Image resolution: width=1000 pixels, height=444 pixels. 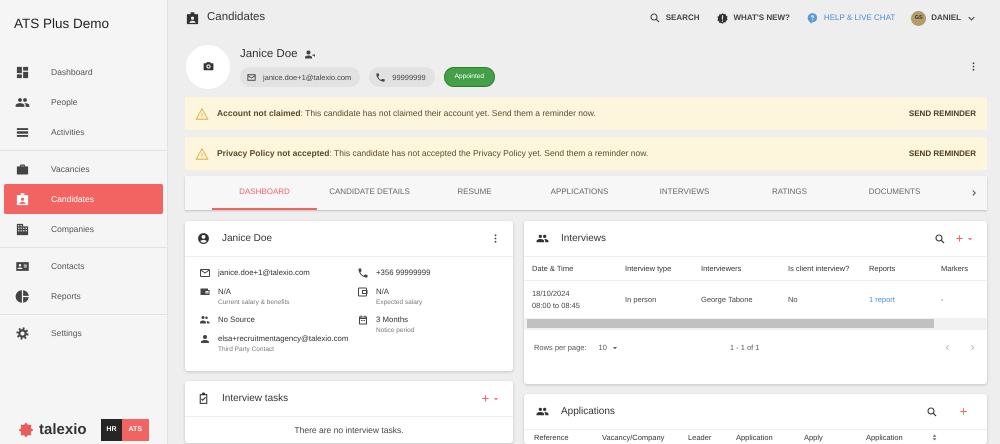 I want to click on tab: RESUME, so click(x=474, y=193).